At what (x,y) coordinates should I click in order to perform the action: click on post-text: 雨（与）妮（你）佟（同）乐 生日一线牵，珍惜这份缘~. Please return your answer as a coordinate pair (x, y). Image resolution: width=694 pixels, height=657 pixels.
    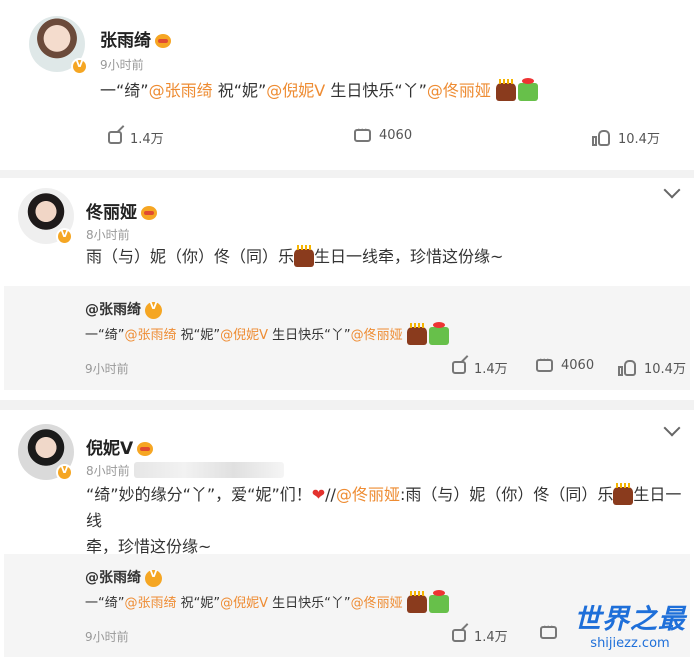
    Looking at the image, I should click on (295, 255).